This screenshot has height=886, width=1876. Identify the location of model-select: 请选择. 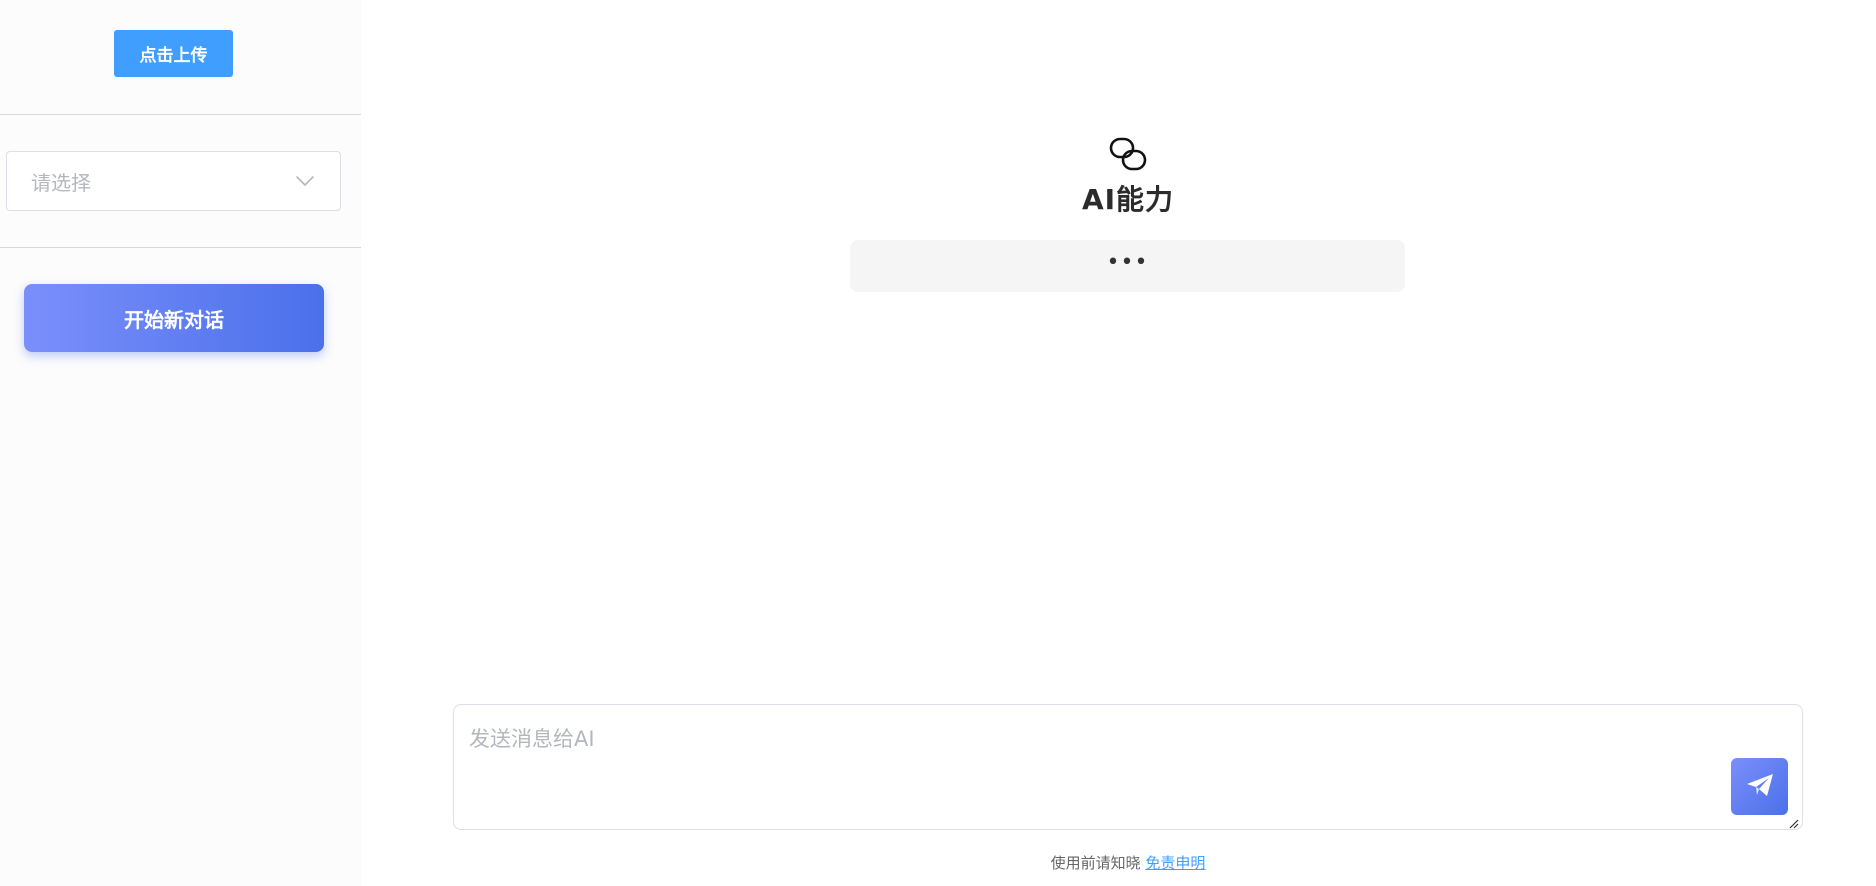
(173, 181).